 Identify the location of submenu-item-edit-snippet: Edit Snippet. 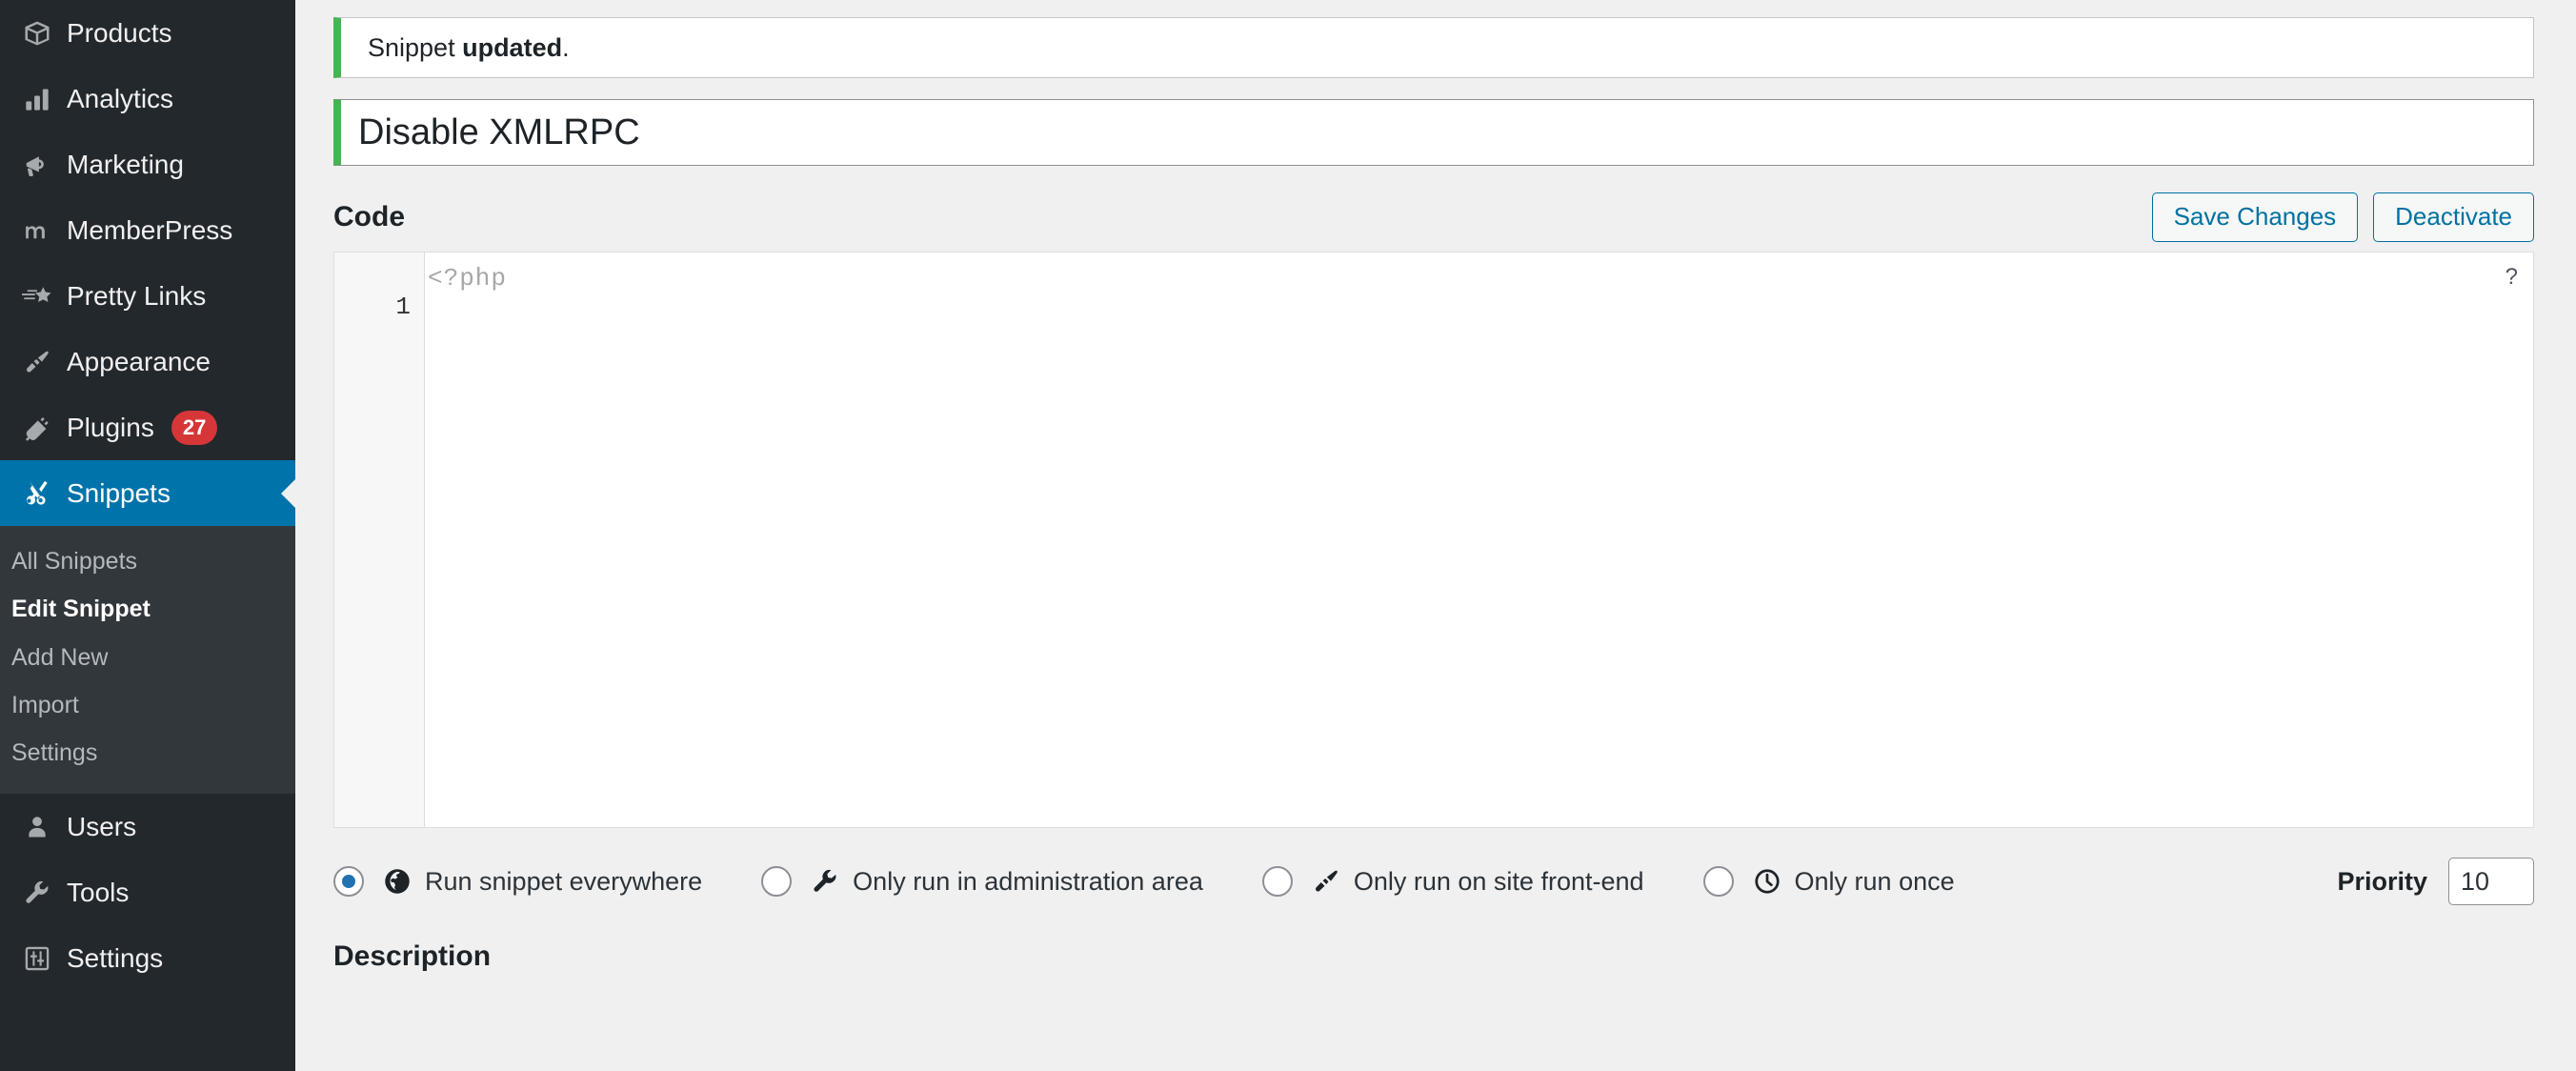
(147, 609).